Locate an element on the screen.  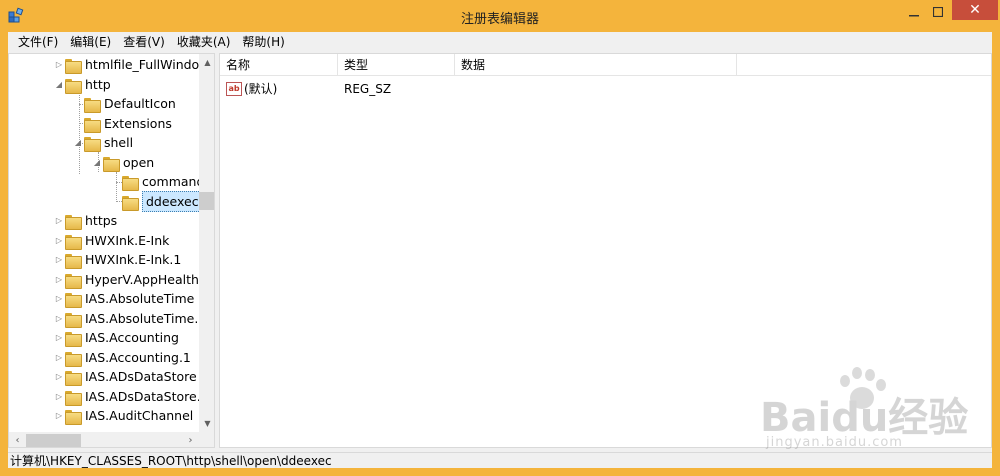
value-type: REG_SZ is located at coordinates (368, 89).